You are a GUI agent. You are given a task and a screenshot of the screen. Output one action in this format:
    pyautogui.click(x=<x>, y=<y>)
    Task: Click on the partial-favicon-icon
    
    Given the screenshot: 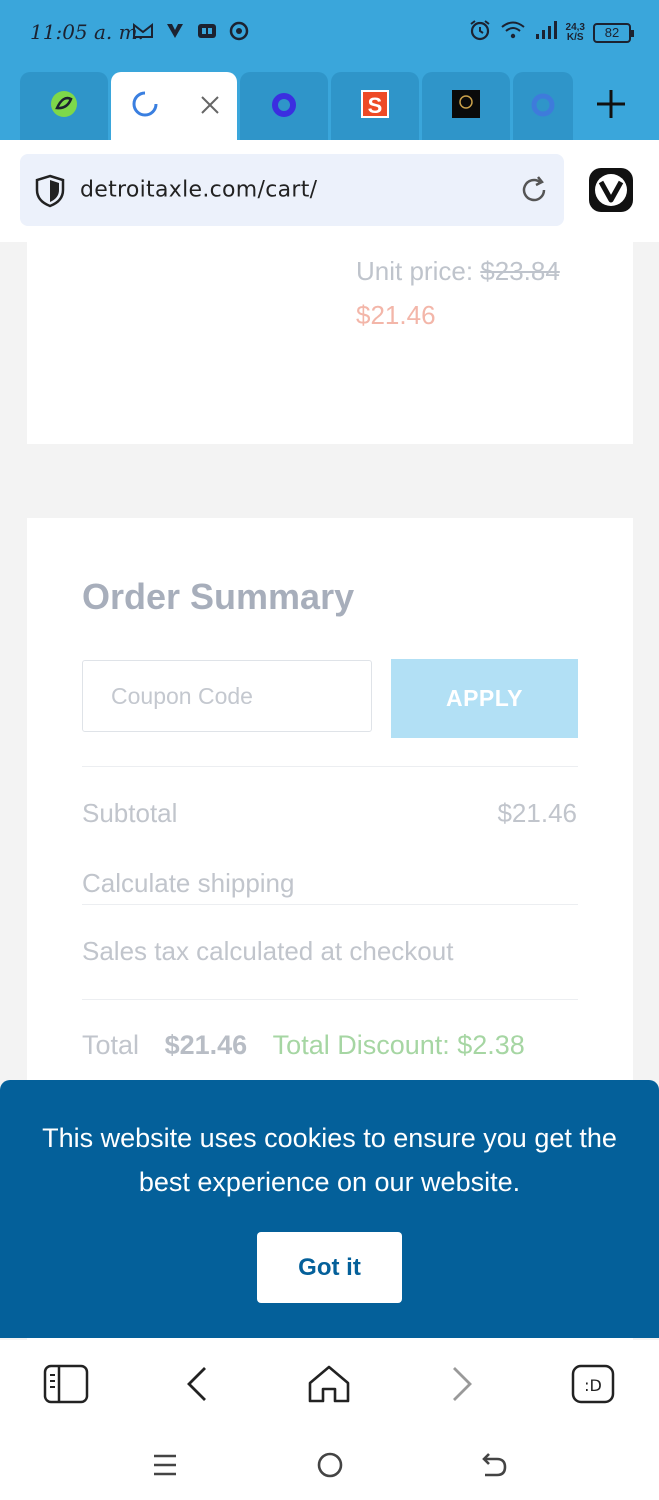 What is the action you would take?
    pyautogui.click(x=543, y=106)
    